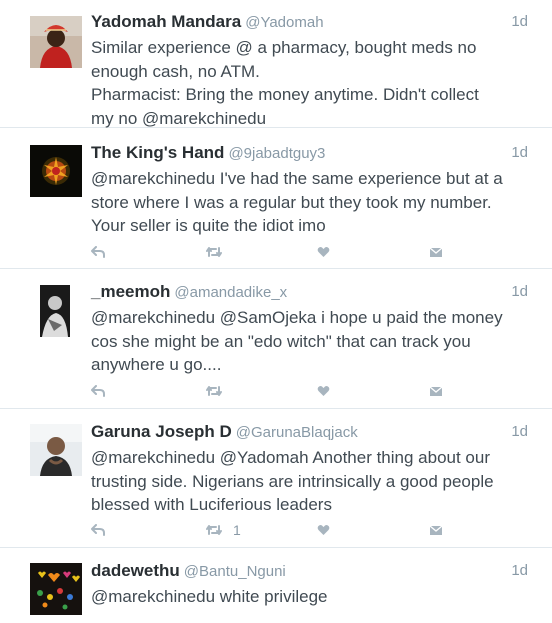 The image size is (552, 623). I want to click on user-handle: @amandadike_x, so click(230, 292).